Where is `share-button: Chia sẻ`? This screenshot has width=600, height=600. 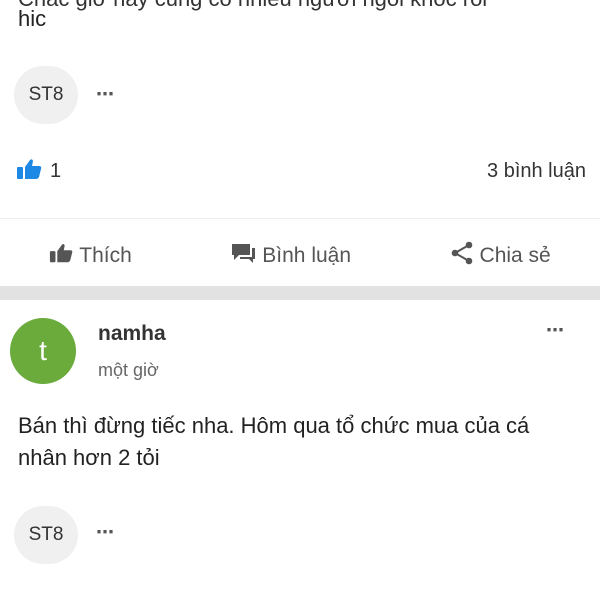 share-button: Chia sẻ is located at coordinates (500, 256).